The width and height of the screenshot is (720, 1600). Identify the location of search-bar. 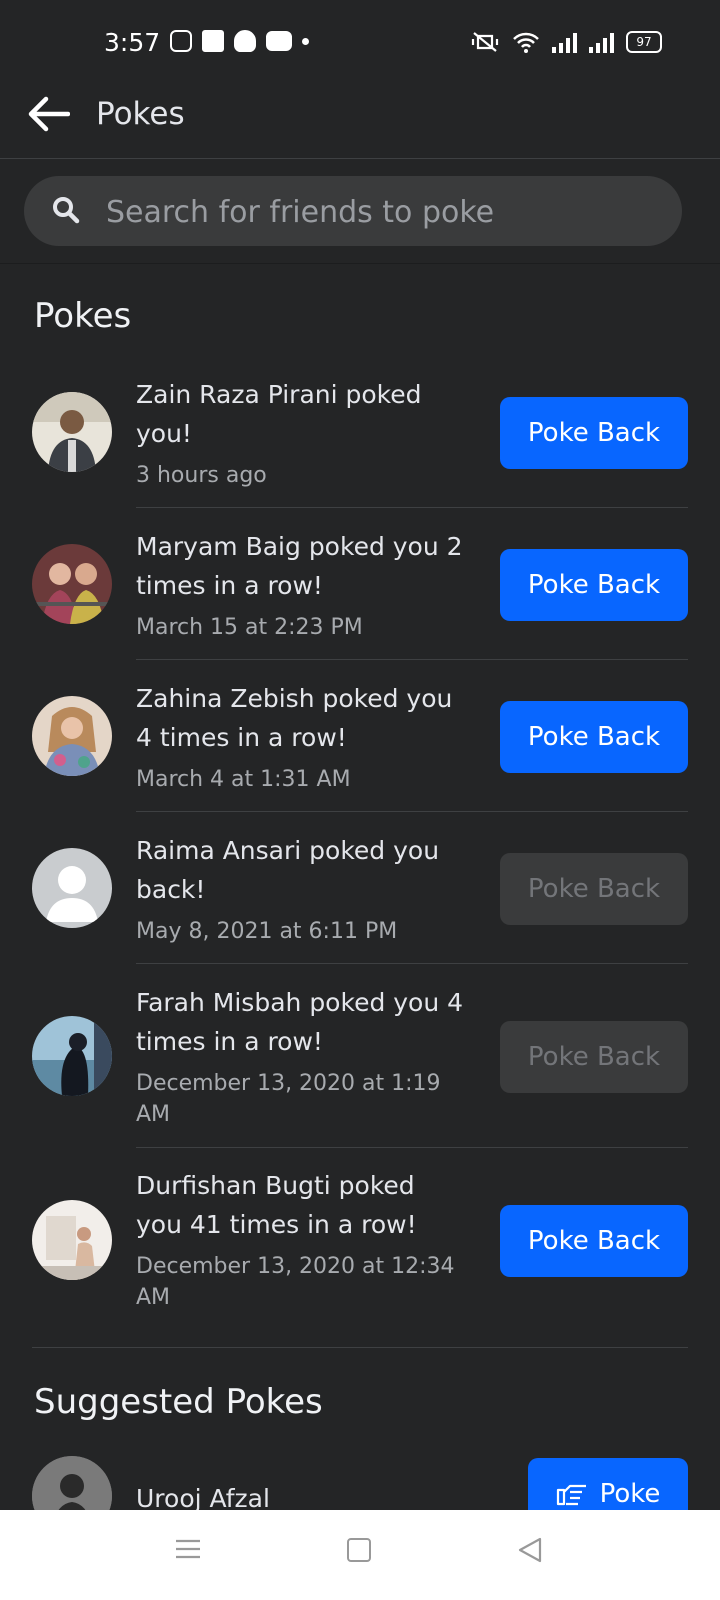
(353, 212).